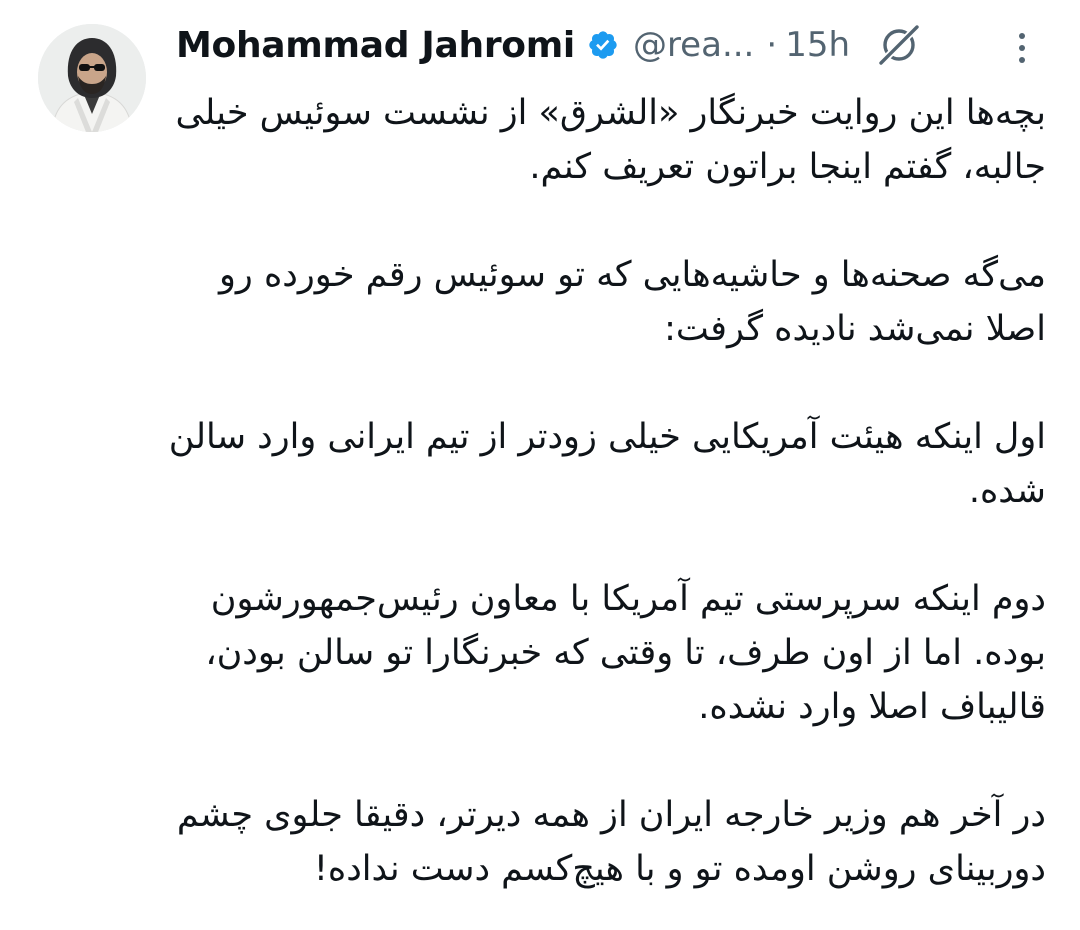  Describe the element at coordinates (375, 45) in the screenshot. I see `author-display-name: Mohammad Jahromi` at that location.